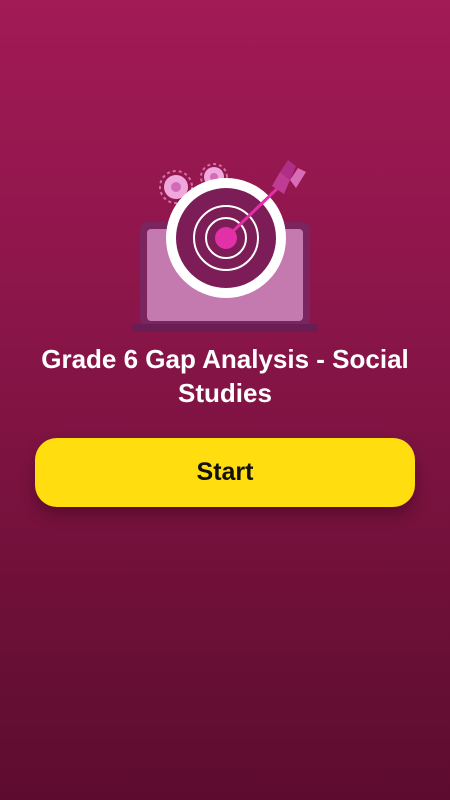 Image resolution: width=450 pixels, height=800 pixels. Describe the element at coordinates (225, 245) in the screenshot. I see `target-laptop-illustration` at that location.